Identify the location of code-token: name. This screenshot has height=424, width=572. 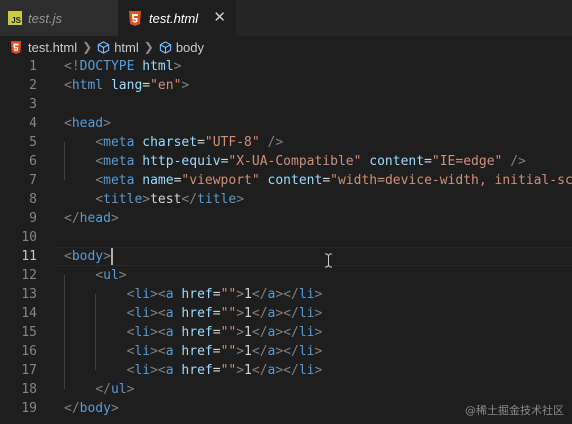
(158, 180).